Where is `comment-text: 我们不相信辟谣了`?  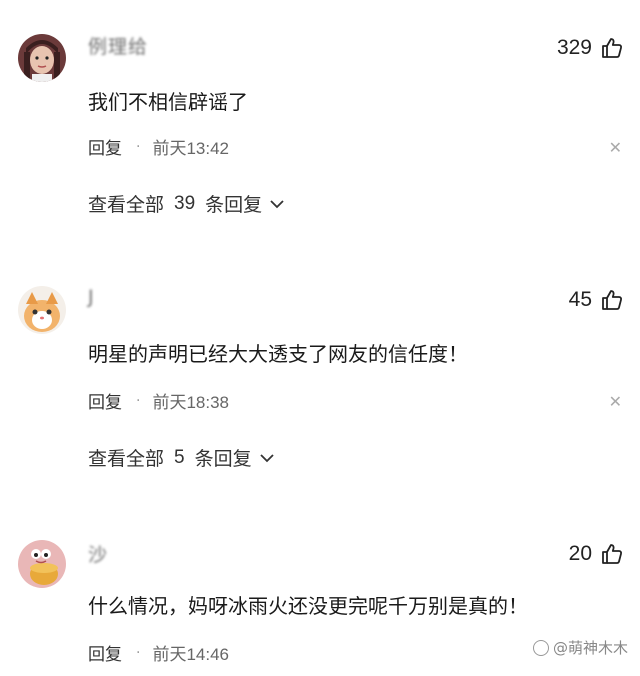 comment-text: 我们不相信辟谣了 is located at coordinates (168, 102).